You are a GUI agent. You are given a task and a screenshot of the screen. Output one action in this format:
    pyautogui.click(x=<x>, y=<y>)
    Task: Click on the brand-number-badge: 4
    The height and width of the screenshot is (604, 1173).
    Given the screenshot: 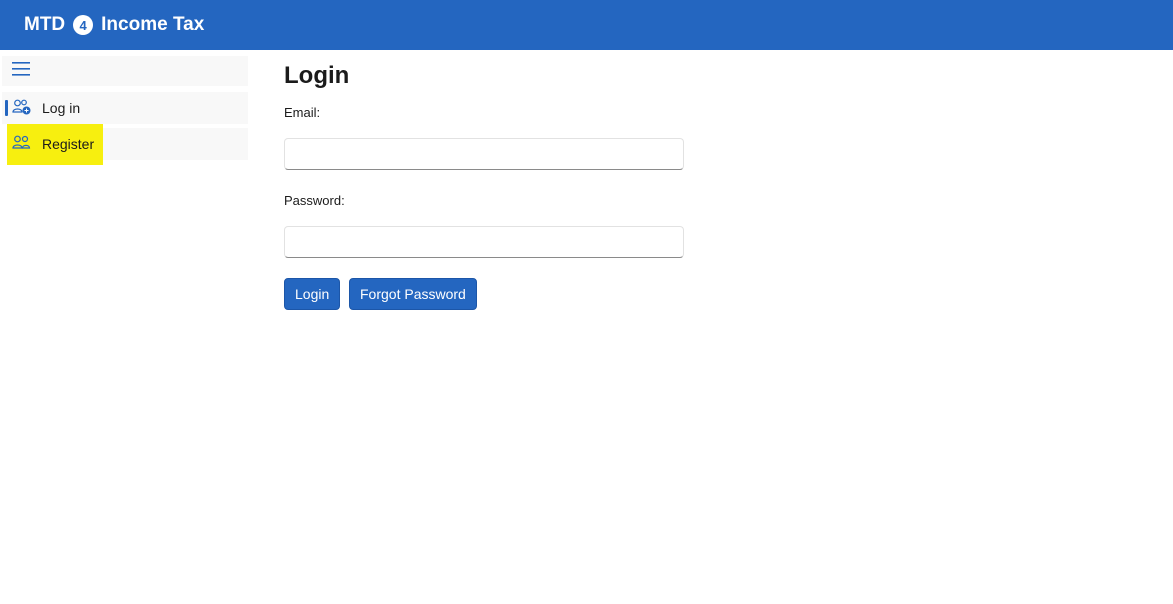 What is the action you would take?
    pyautogui.click(x=83, y=25)
    